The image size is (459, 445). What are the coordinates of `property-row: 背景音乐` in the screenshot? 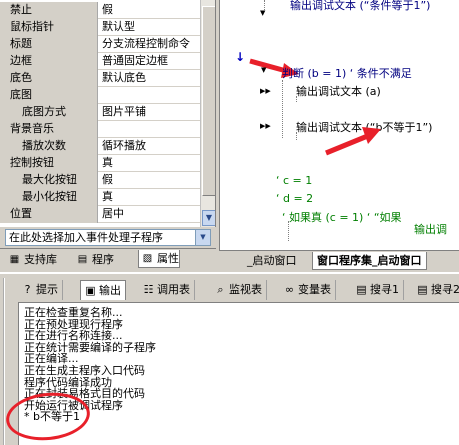 It's located at (100, 129).